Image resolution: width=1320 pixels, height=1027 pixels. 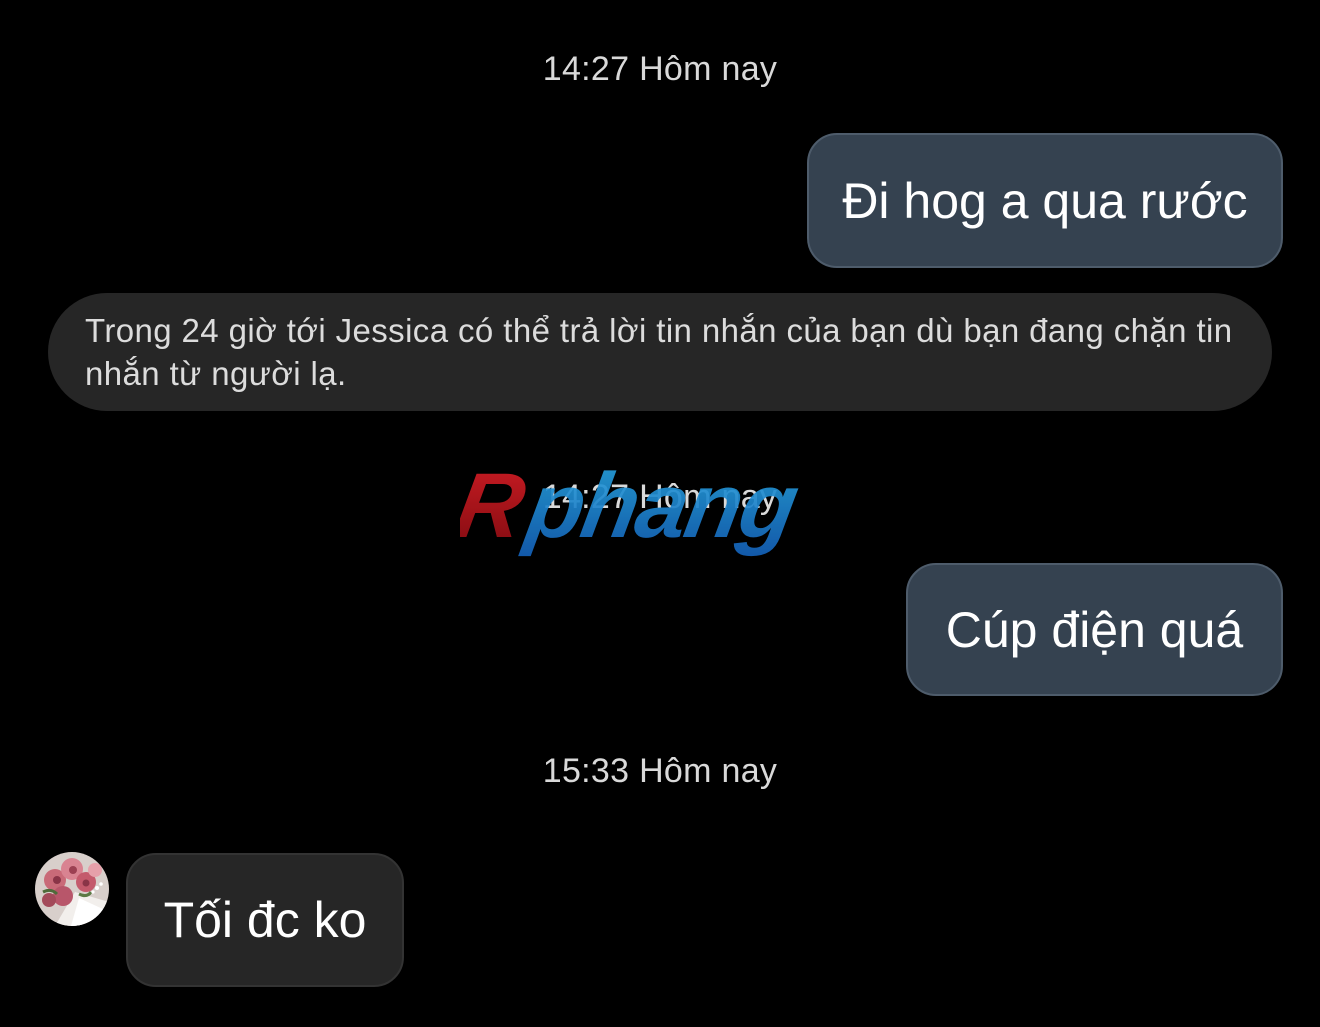 I want to click on flower-bouquet-avatar-icon, so click(x=72, y=889).